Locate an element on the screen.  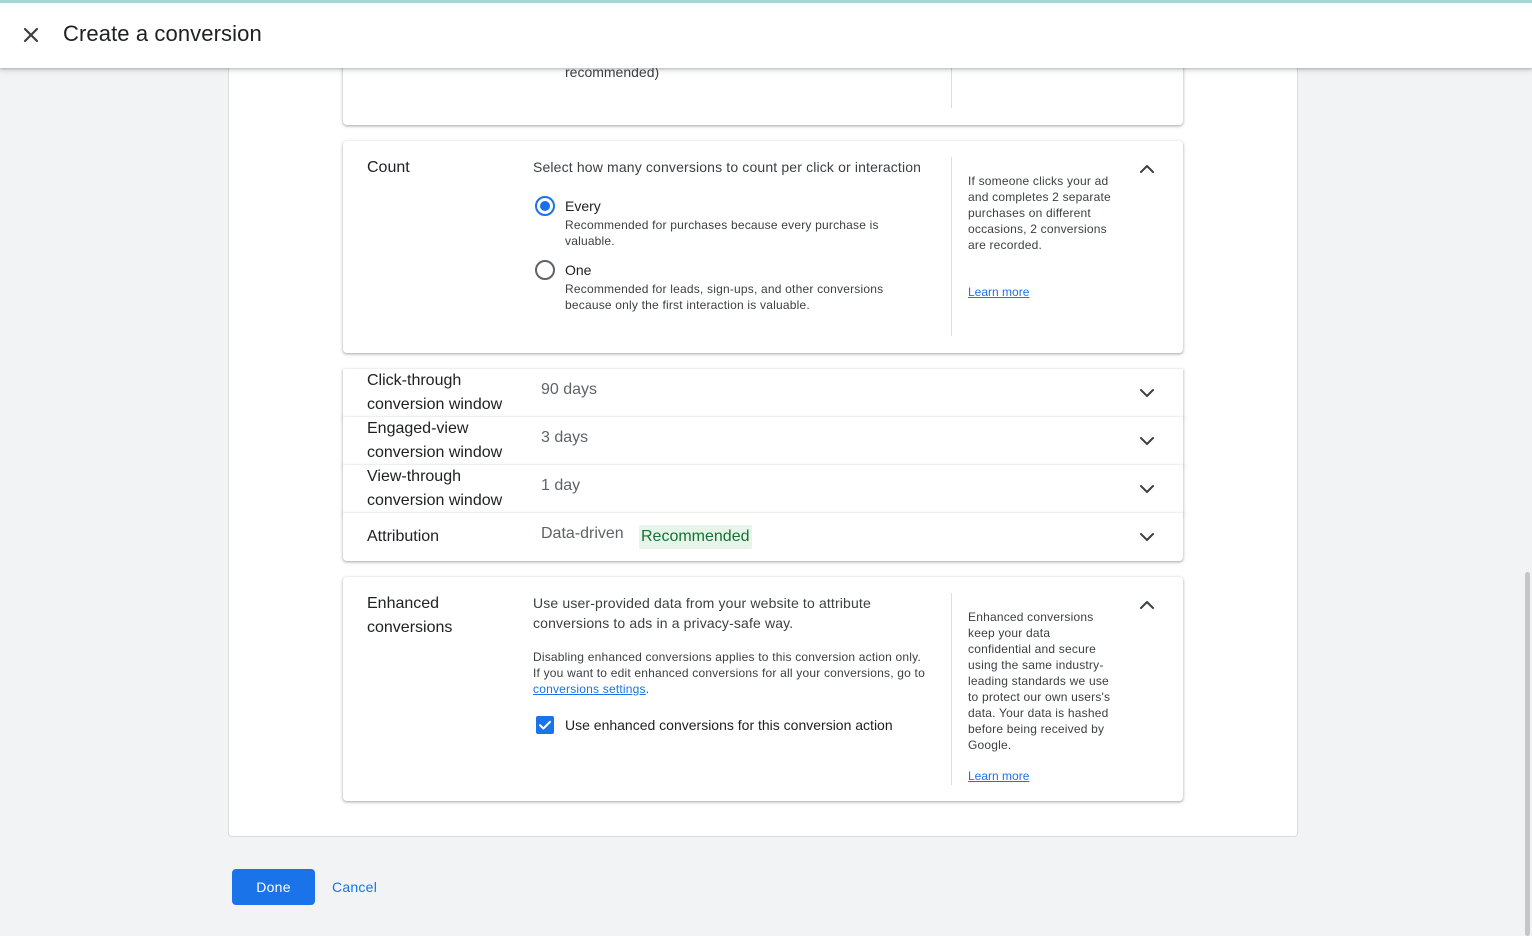
click-through-window-row: Click-through conversion window 90 days is located at coordinates (763, 393).